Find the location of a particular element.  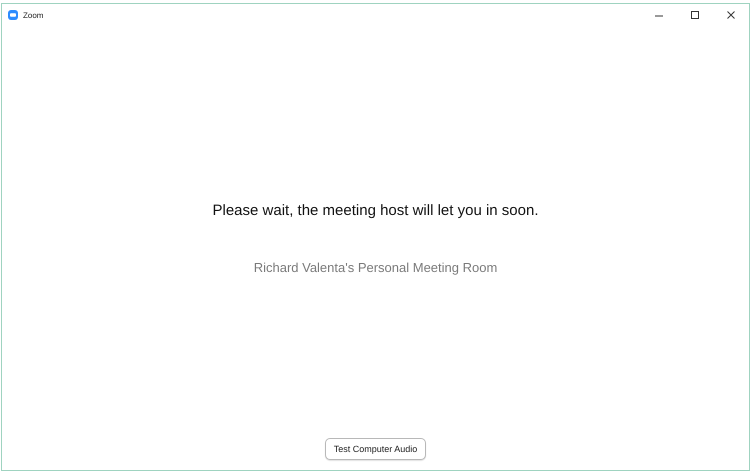

maximize-icon is located at coordinates (695, 15).